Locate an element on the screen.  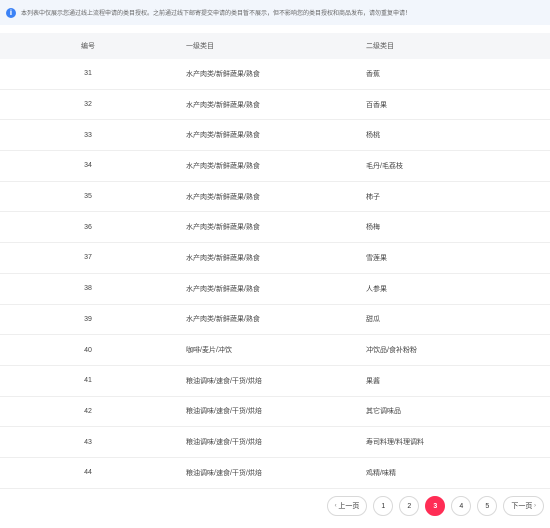
table-row: 44 粮油调味/速食/干货/烘焙 鸡精/味精 is located at coordinates (275, 473).